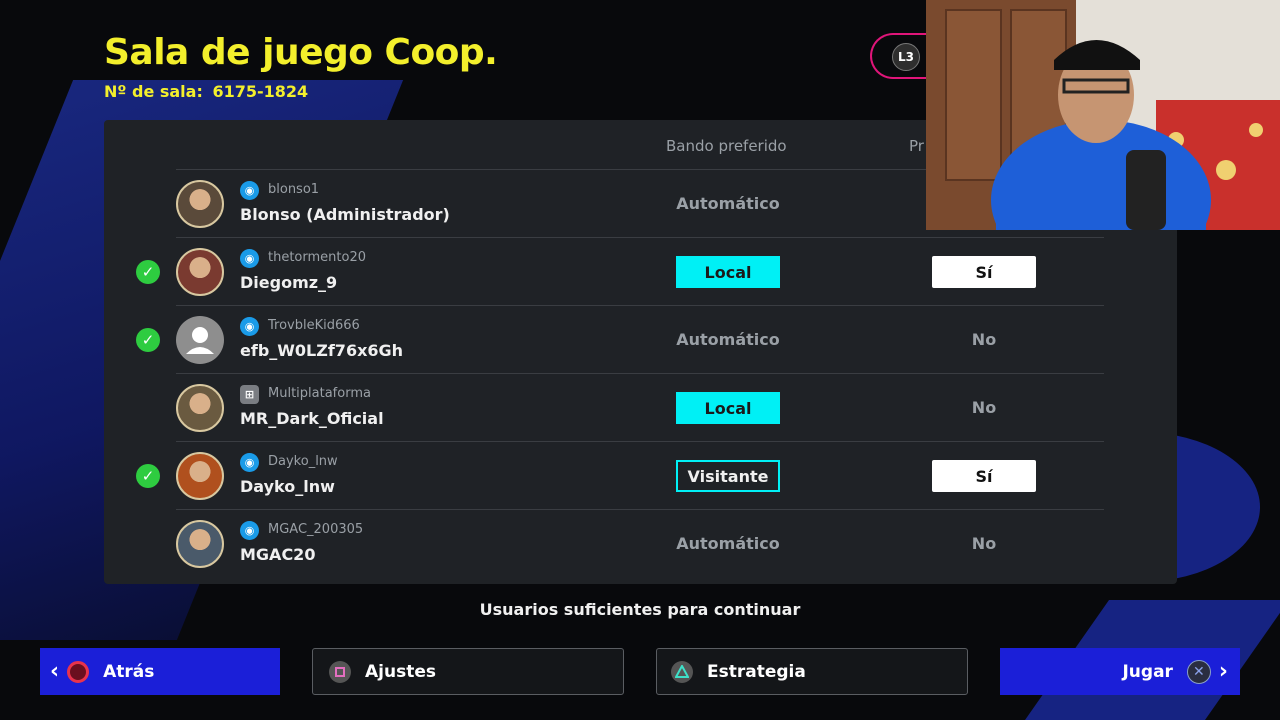  What do you see at coordinates (468, 671) in the screenshot?
I see `settings-button: Ajustes` at bounding box center [468, 671].